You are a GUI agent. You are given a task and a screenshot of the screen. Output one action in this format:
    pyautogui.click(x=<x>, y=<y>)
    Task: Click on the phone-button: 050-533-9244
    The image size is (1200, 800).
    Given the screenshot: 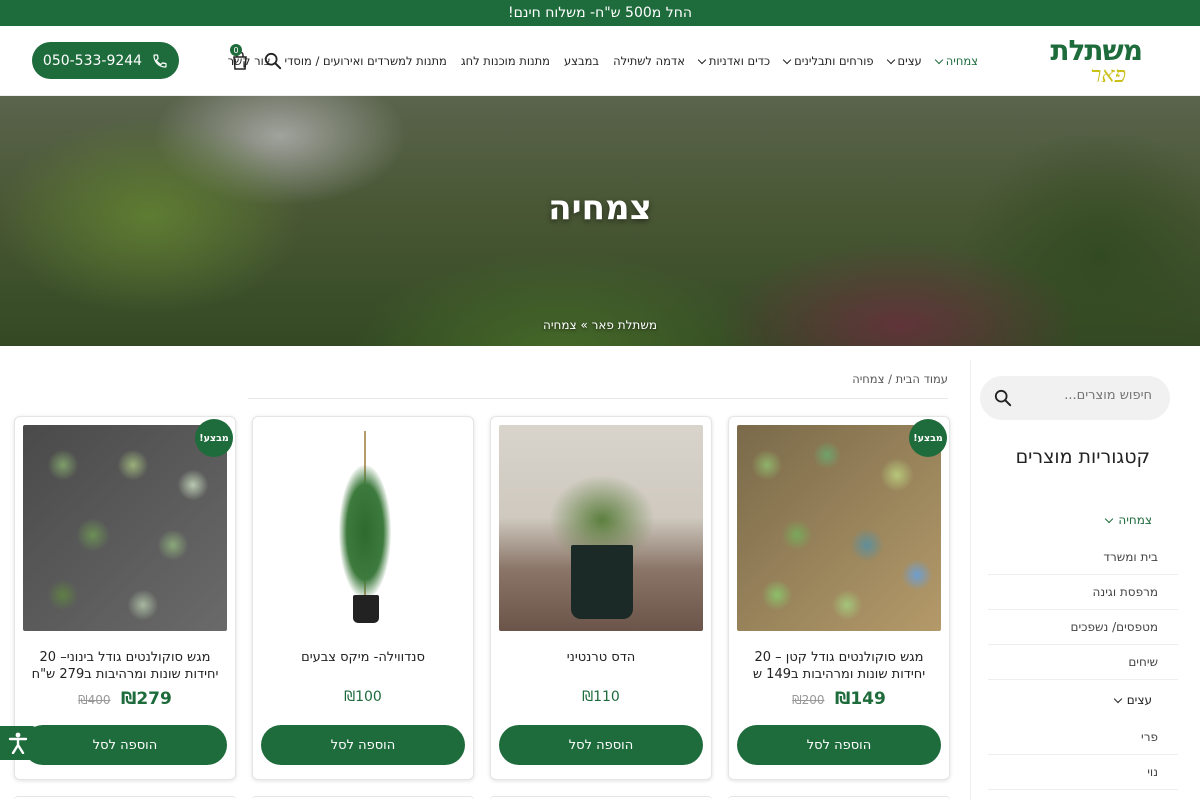 What is the action you would take?
    pyautogui.click(x=105, y=60)
    